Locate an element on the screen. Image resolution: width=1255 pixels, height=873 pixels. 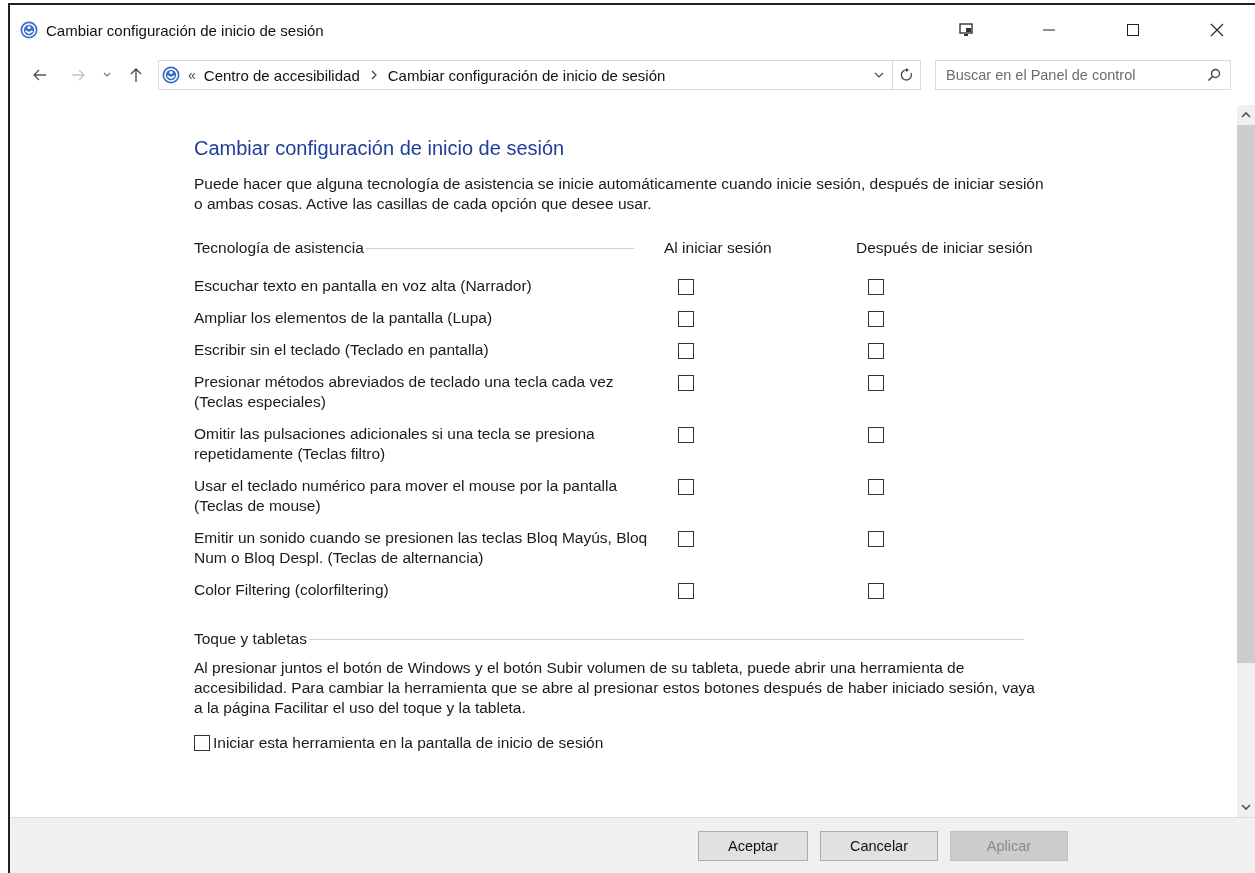
dialog-button: Aceptar is located at coordinates (753, 845).